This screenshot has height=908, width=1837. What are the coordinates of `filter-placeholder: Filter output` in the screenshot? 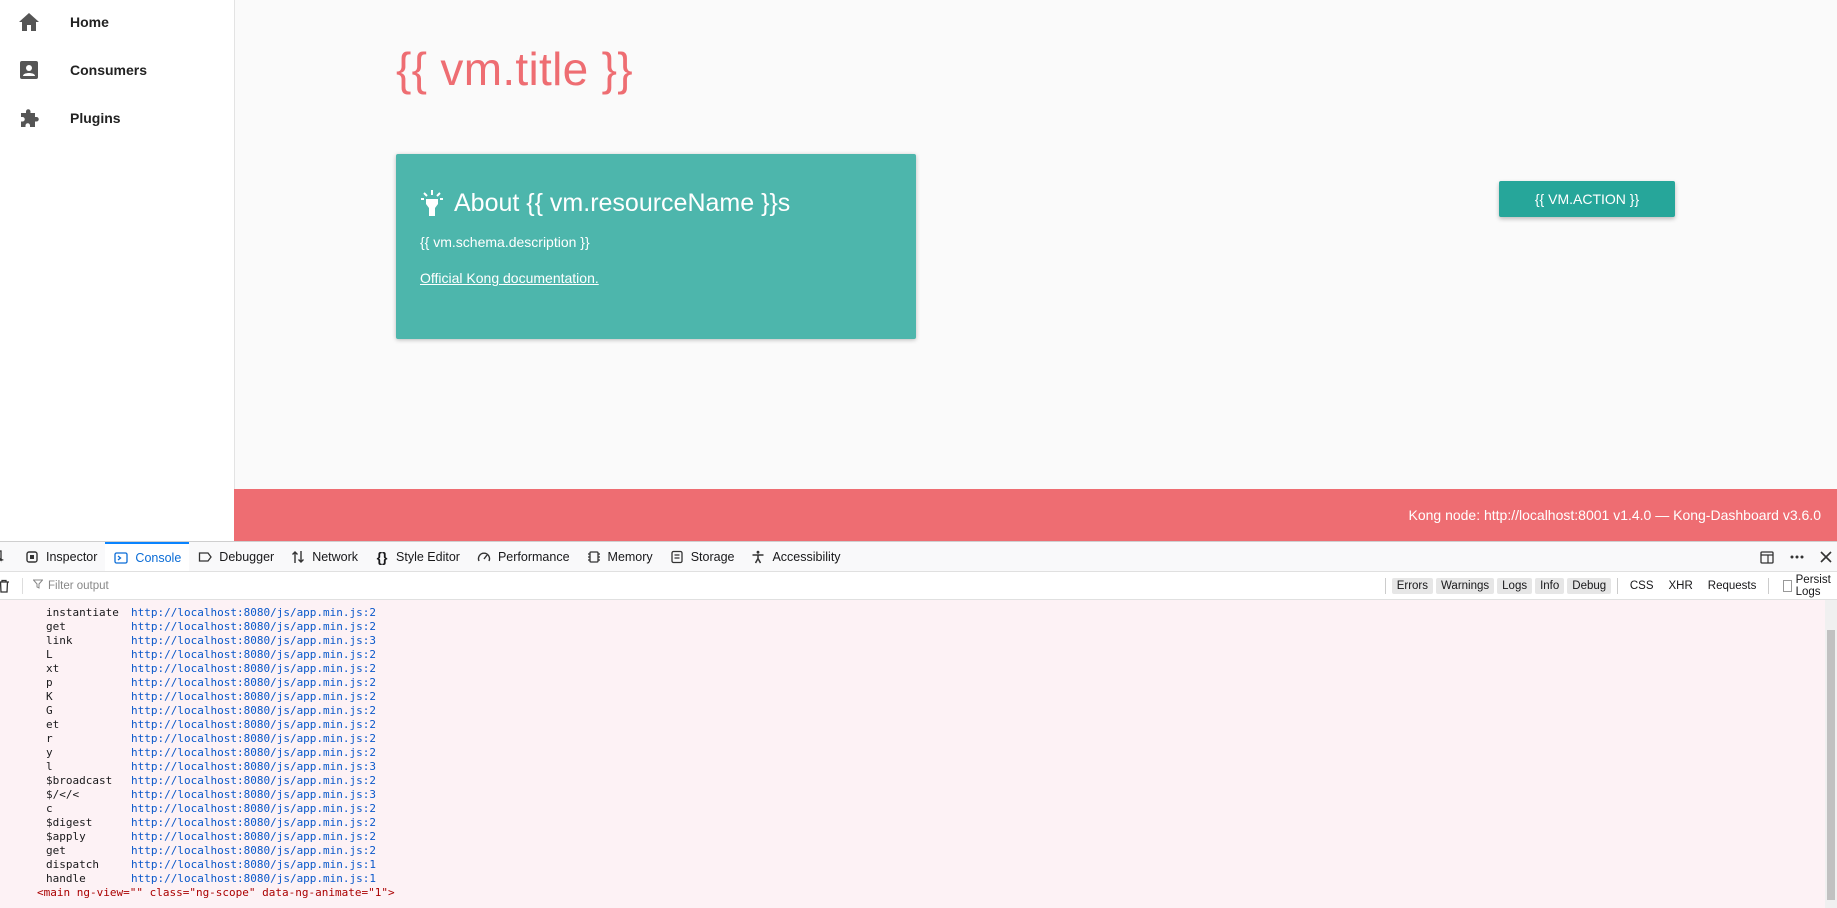 It's located at (78, 585).